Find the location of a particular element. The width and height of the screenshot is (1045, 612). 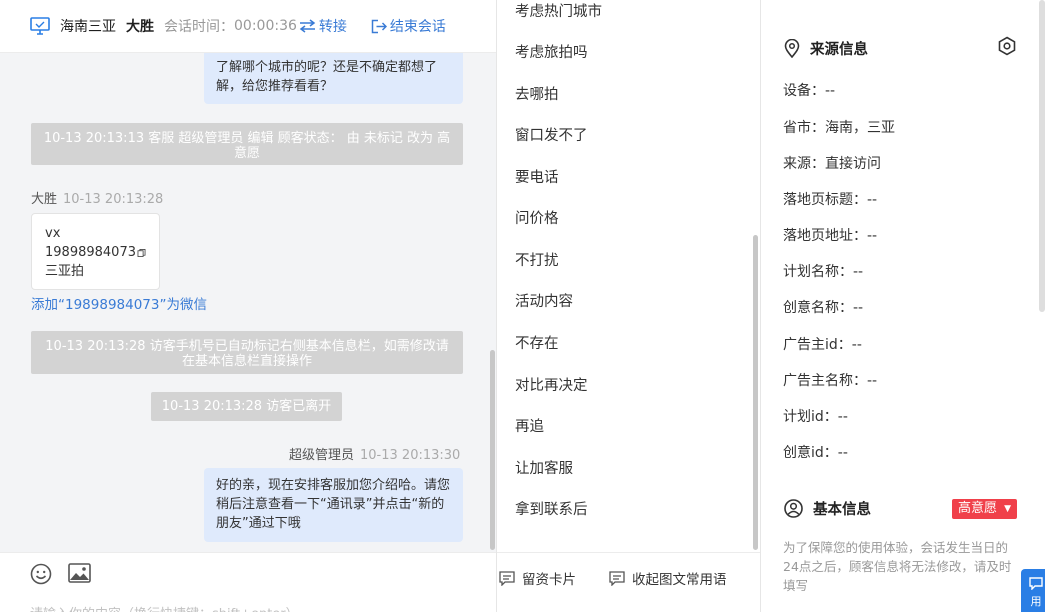

session-time: 00:00:36 is located at coordinates (265, 26).